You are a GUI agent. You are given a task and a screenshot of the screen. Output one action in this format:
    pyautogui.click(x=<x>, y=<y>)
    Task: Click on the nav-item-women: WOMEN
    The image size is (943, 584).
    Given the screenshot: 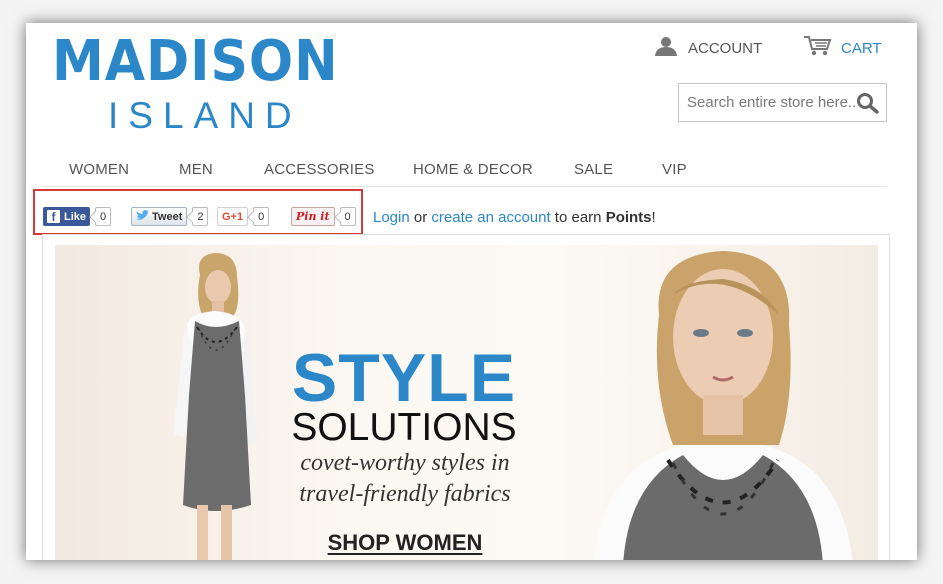 What is the action you would take?
    pyautogui.click(x=99, y=169)
    